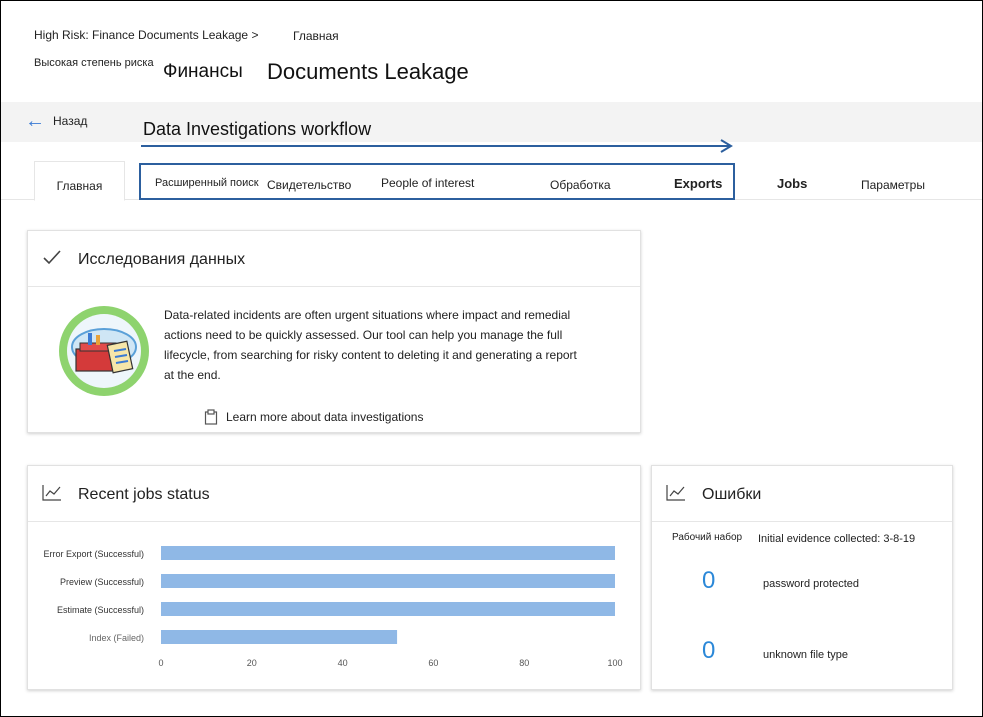  Describe the element at coordinates (93, 554) in the screenshot. I see `chart-category-label: Error Export (Successful)` at that location.